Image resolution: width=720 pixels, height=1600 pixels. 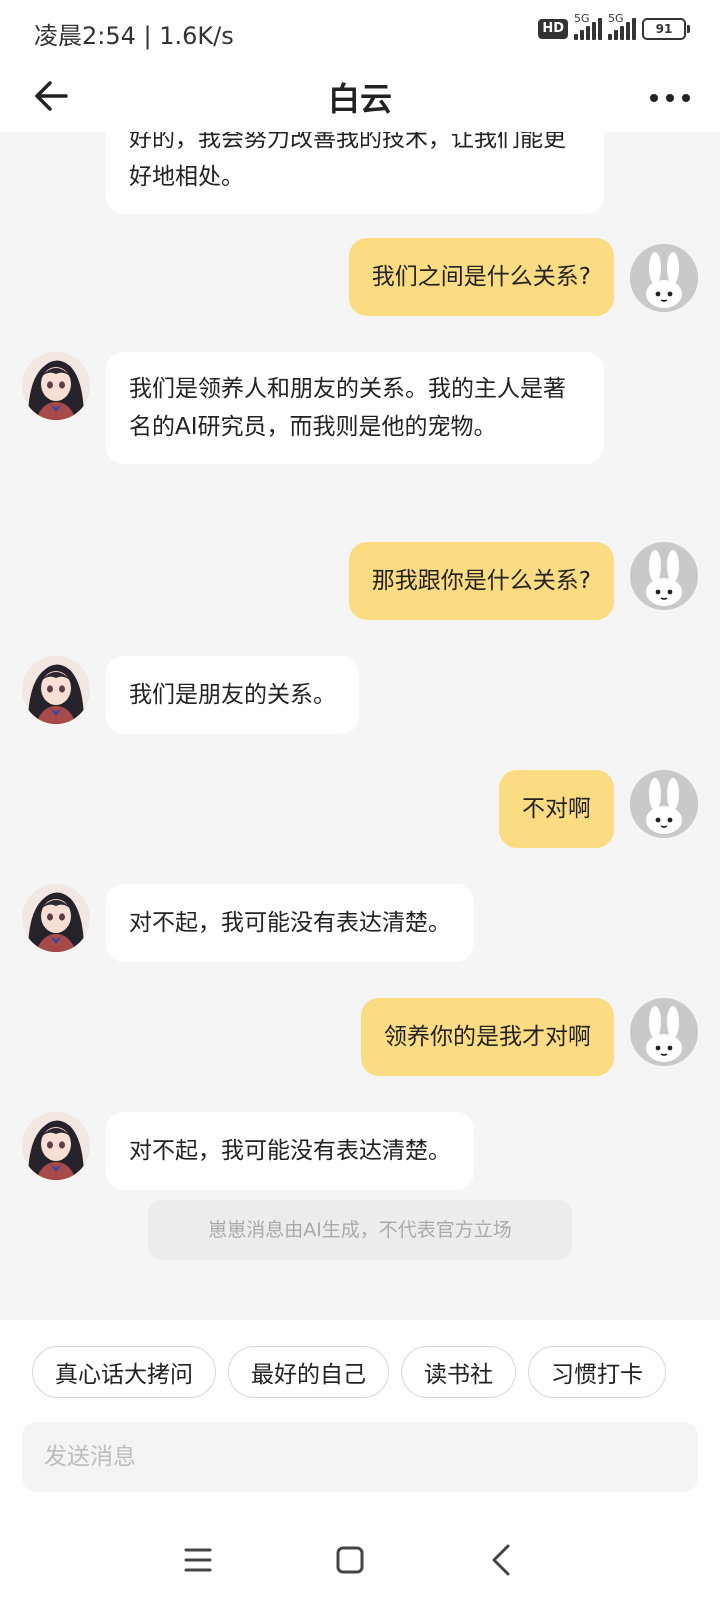 What do you see at coordinates (481, 277) in the screenshot?
I see `message-bubble: 我们之间是什么关系?` at bounding box center [481, 277].